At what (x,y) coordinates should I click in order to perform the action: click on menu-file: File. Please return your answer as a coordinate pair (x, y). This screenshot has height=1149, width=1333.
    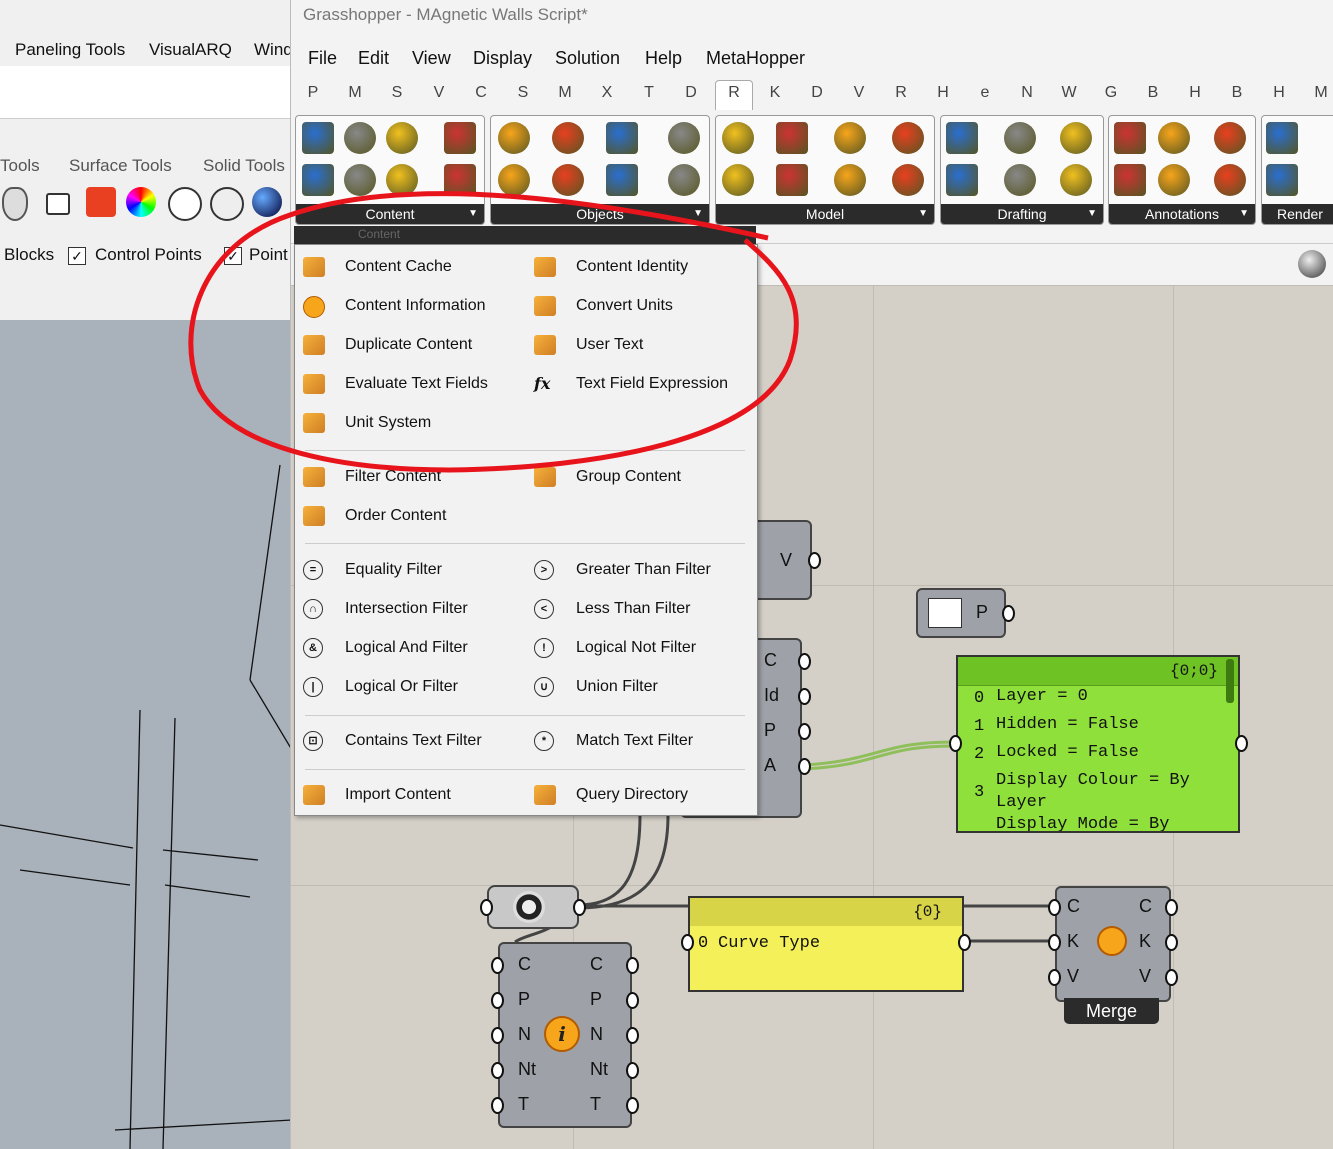
    Looking at the image, I should click on (322, 58).